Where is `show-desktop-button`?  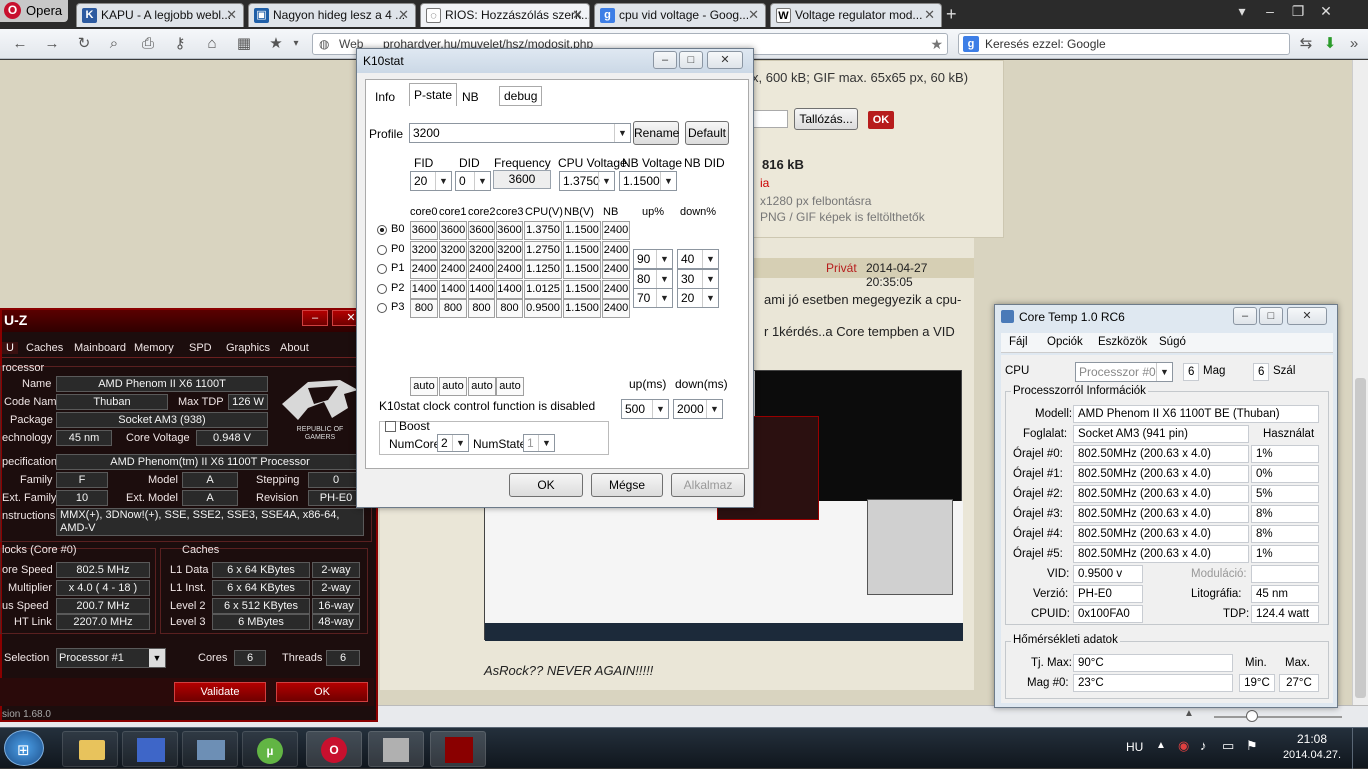 show-desktop-button is located at coordinates (1360, 748).